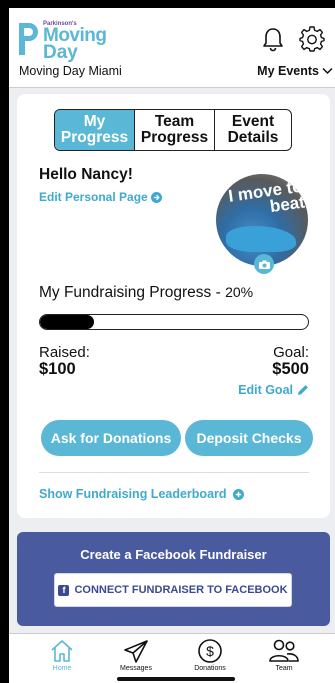 The image size is (335, 683). Describe the element at coordinates (130, 292) in the screenshot. I see `fundraising-title-text: My Fundraising Progress -` at that location.